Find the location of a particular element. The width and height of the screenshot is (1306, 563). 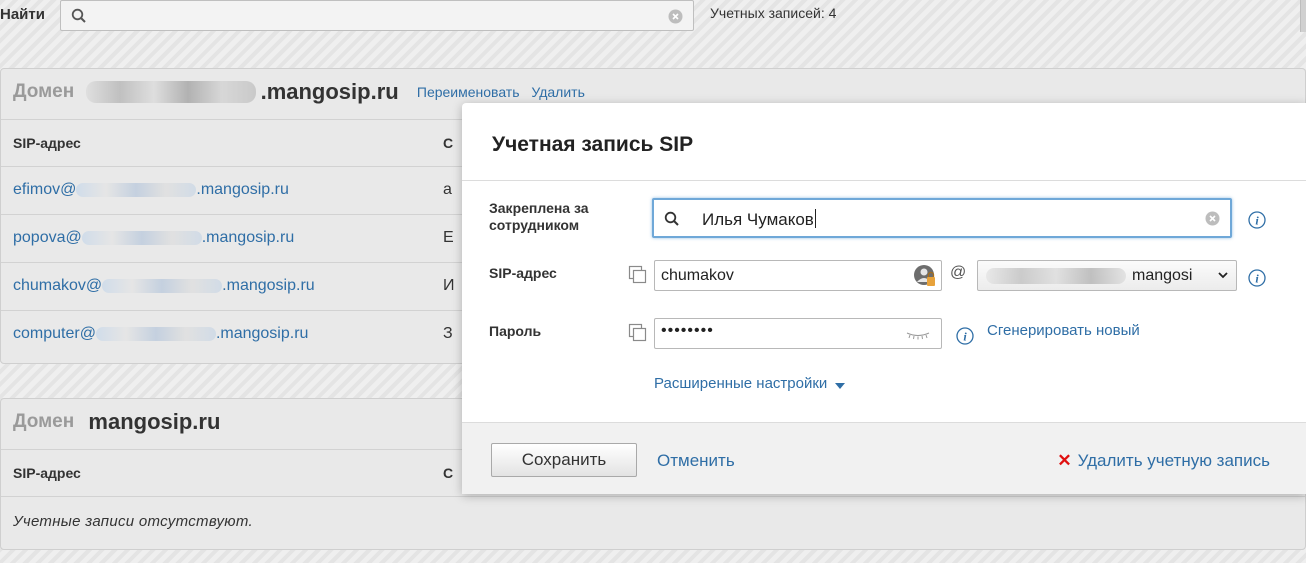

employee-search-field: Илья Чумаков is located at coordinates (942, 218).